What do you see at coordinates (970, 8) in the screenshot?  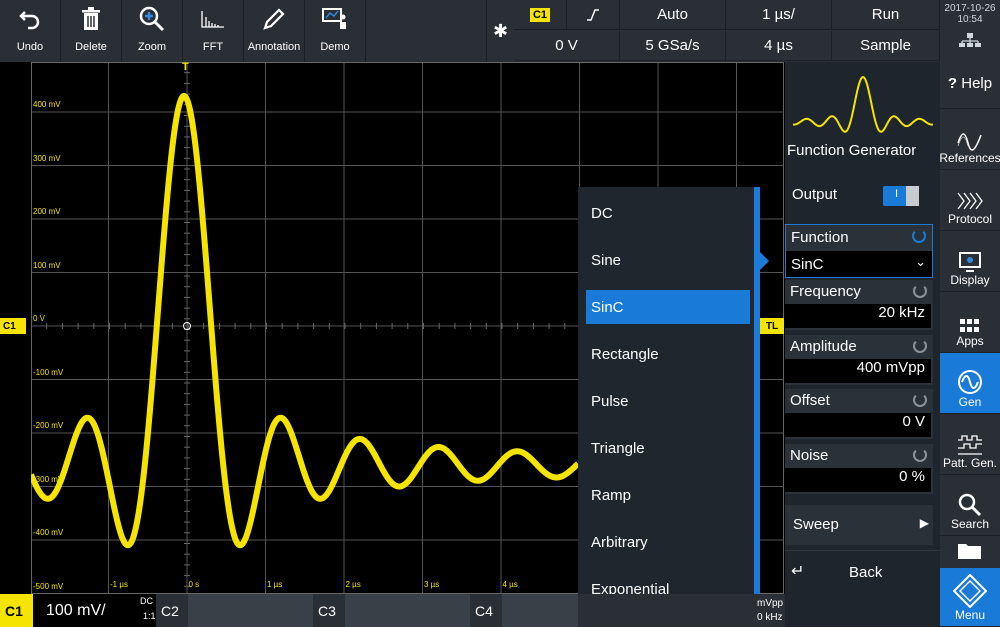 I see `clock-date: 2017-10-26` at bounding box center [970, 8].